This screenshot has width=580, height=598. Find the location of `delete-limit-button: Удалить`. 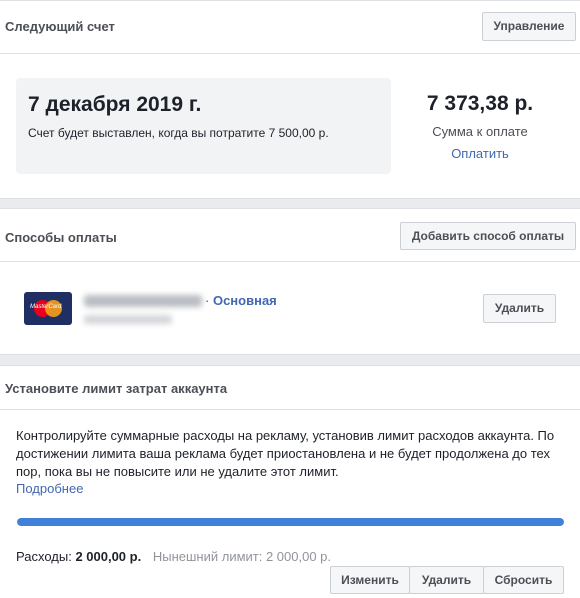

delete-limit-button: Удалить is located at coordinates (446, 580).